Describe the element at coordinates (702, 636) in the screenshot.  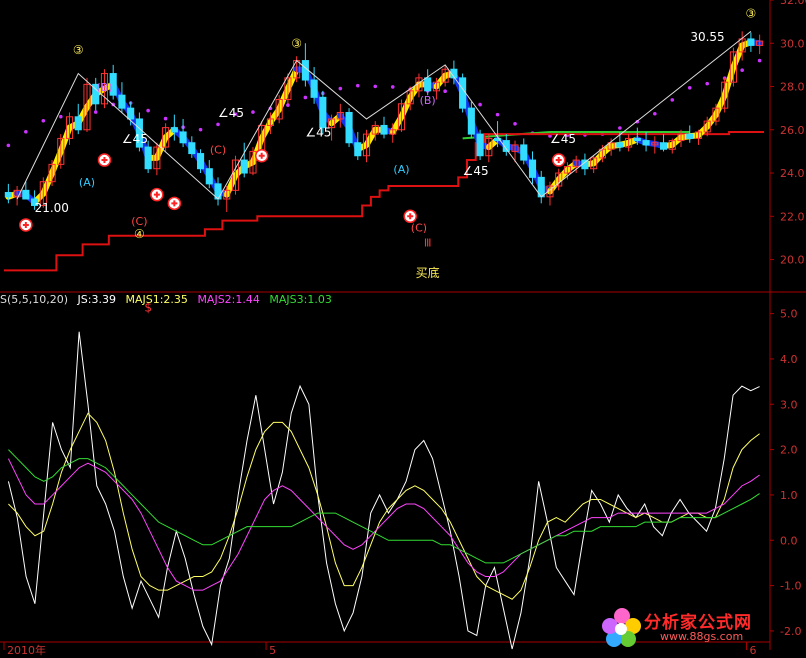
I see `watermark-url: www.88gs.com` at that location.